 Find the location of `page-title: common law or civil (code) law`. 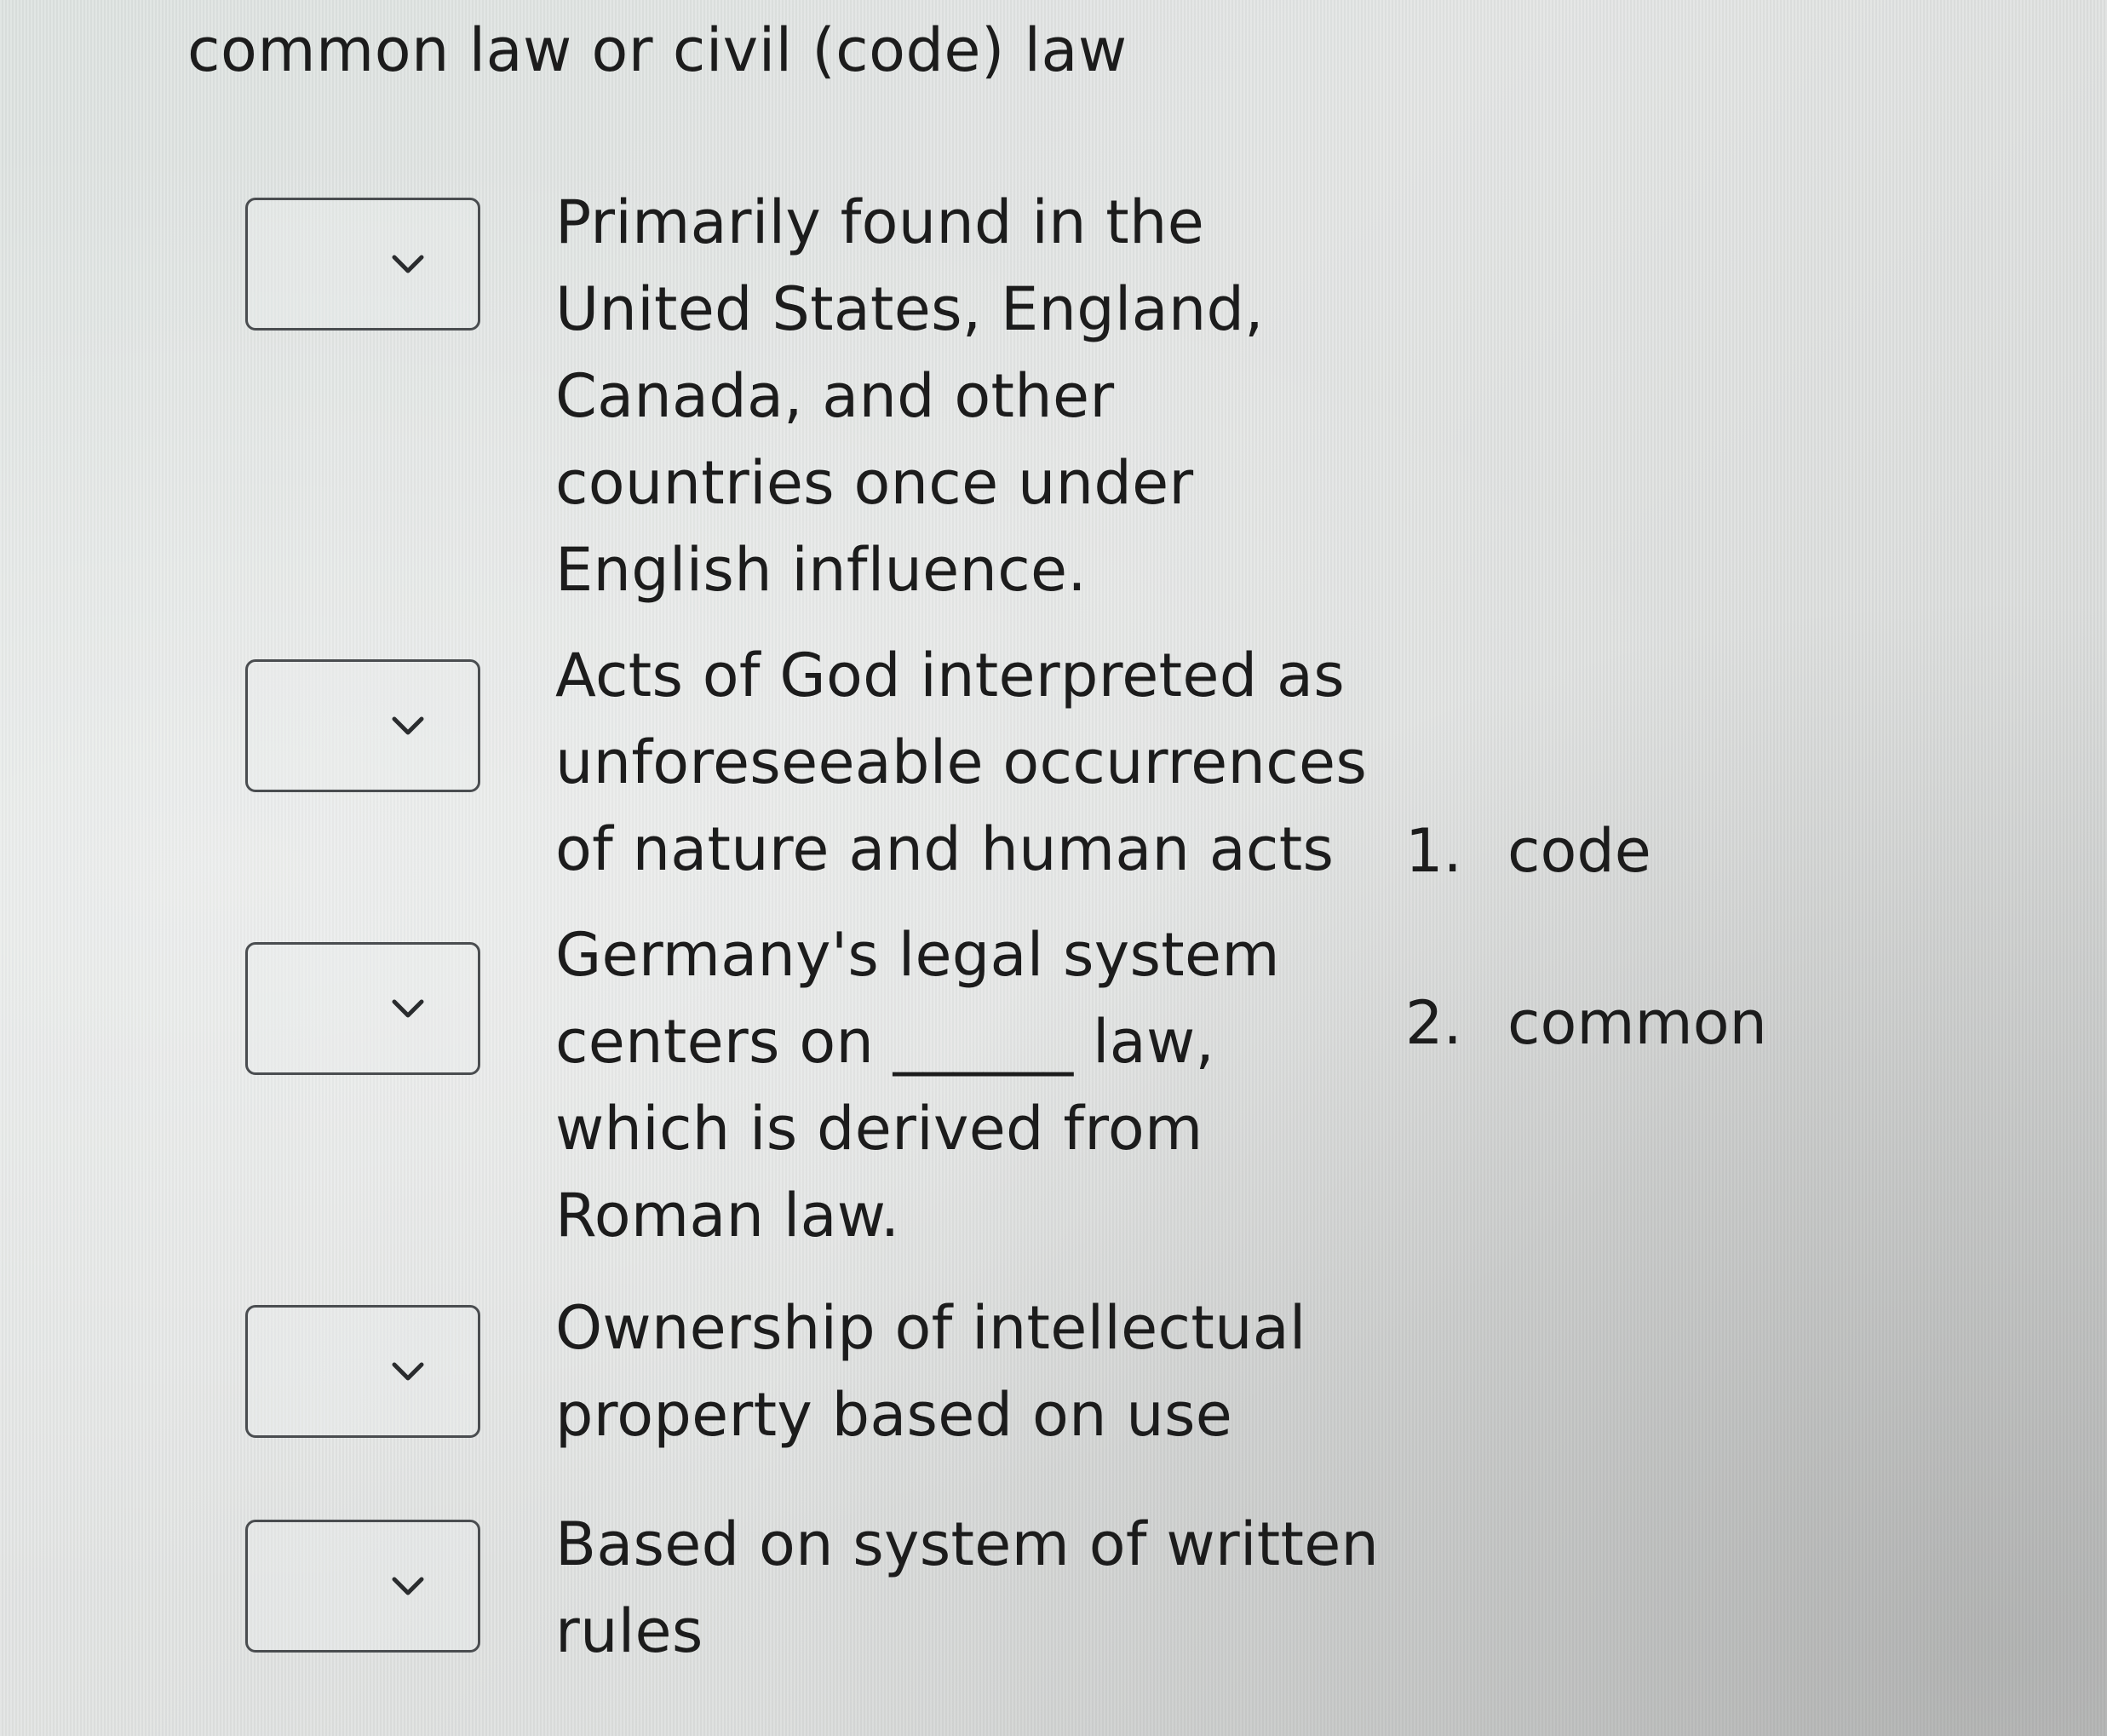

page-title: common law or civil (code) law is located at coordinates (657, 50).